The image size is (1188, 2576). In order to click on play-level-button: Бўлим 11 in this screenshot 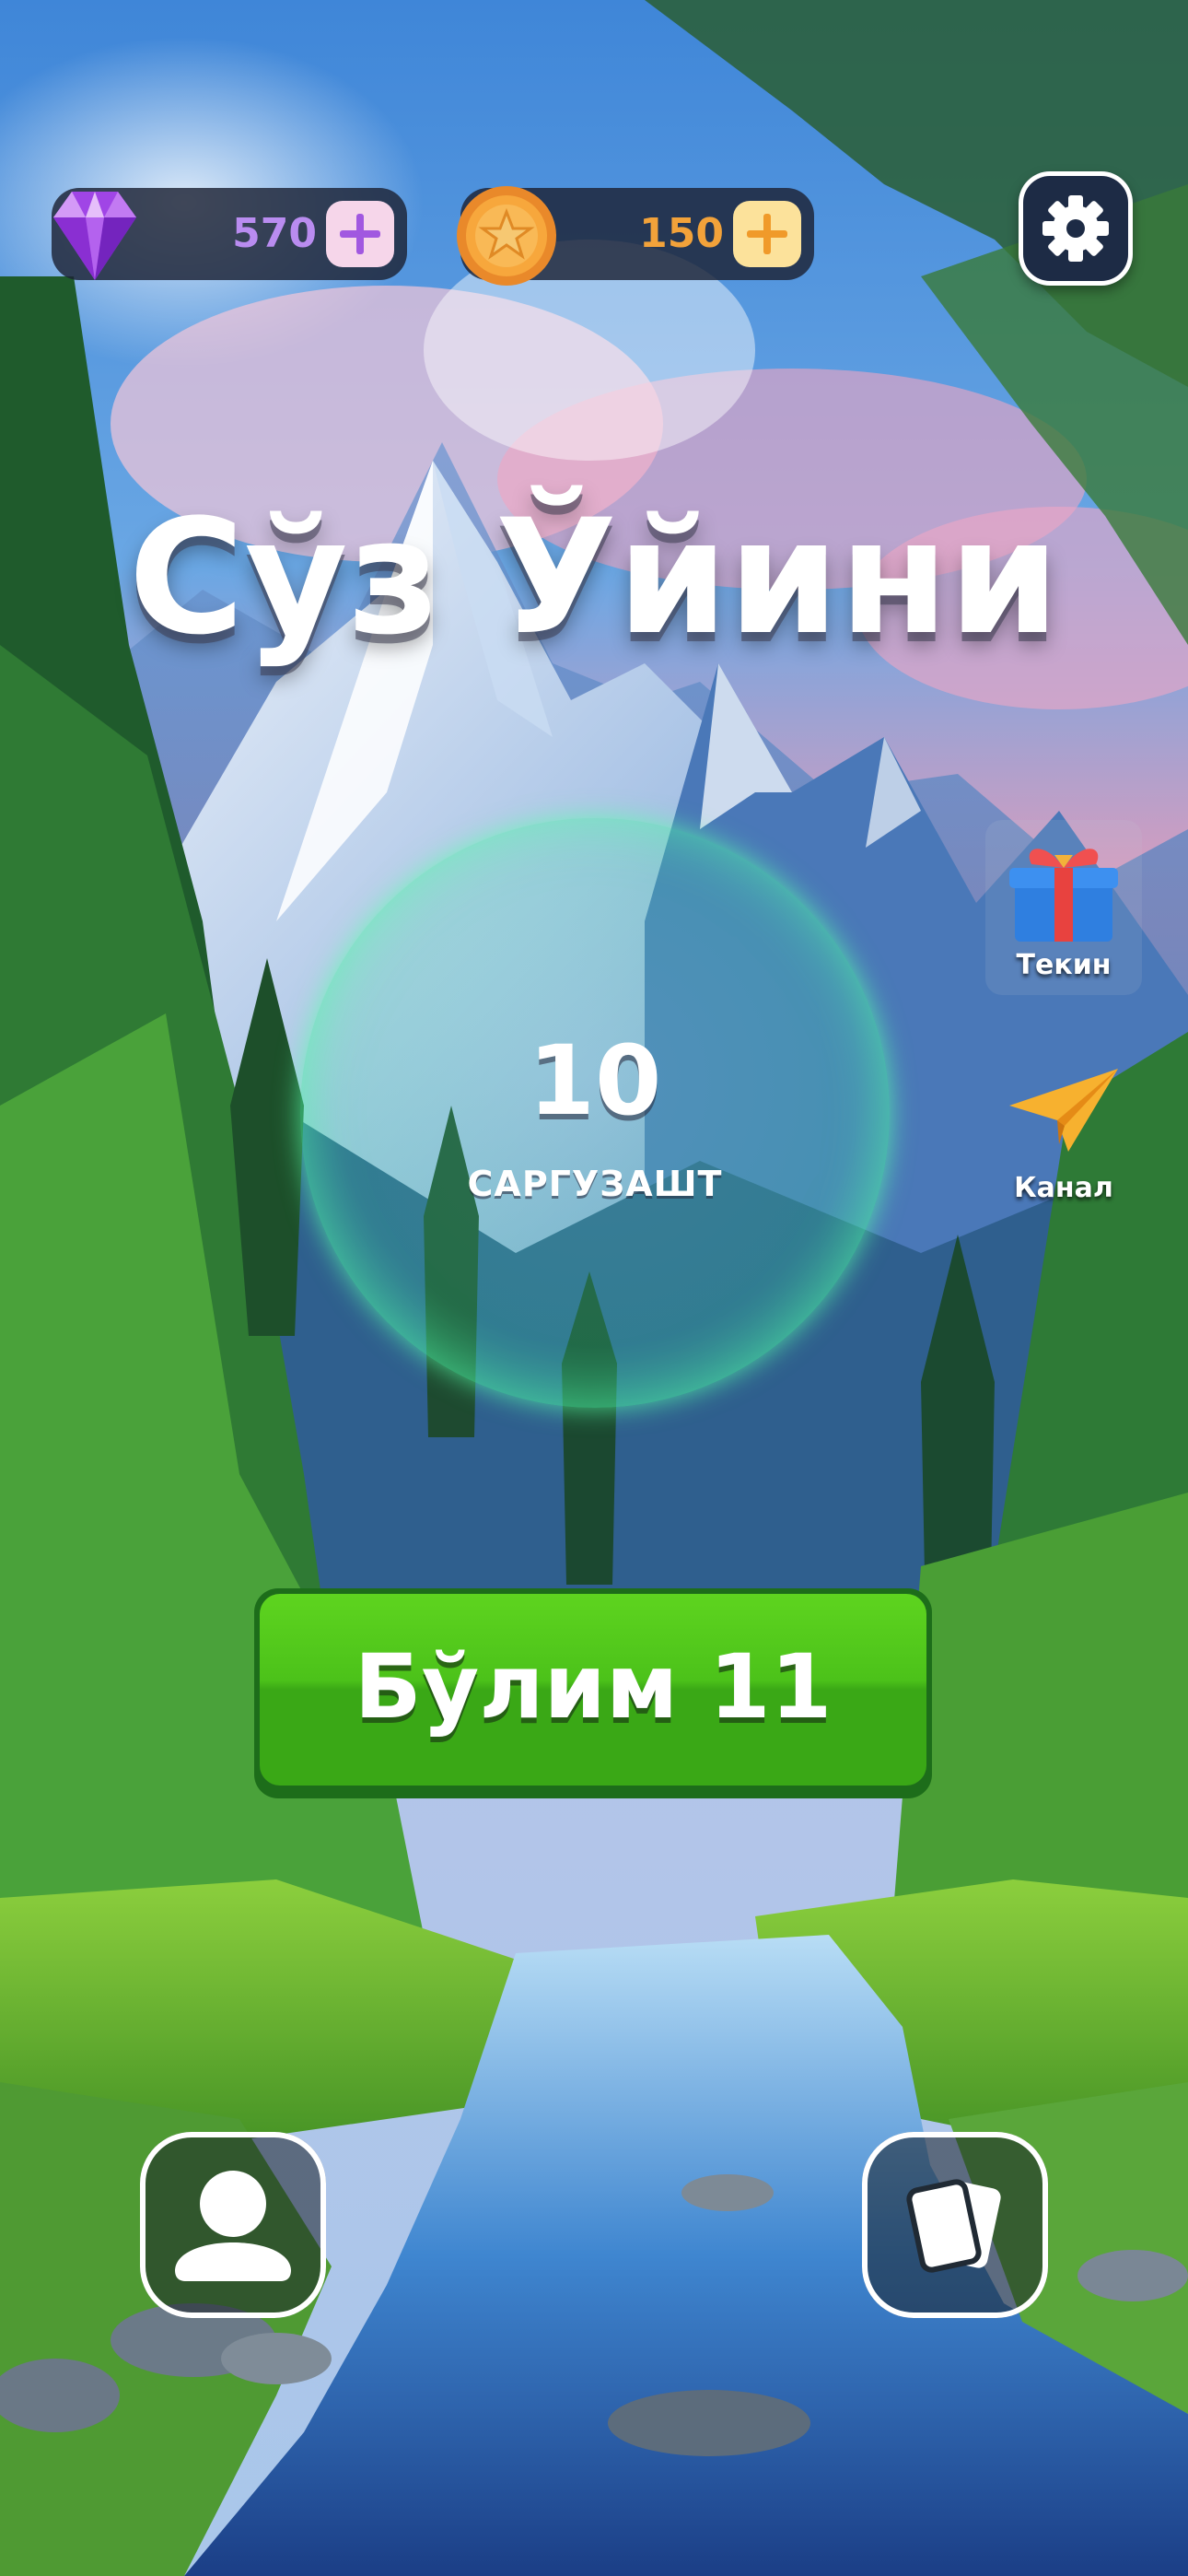, I will do `click(593, 1693)`.